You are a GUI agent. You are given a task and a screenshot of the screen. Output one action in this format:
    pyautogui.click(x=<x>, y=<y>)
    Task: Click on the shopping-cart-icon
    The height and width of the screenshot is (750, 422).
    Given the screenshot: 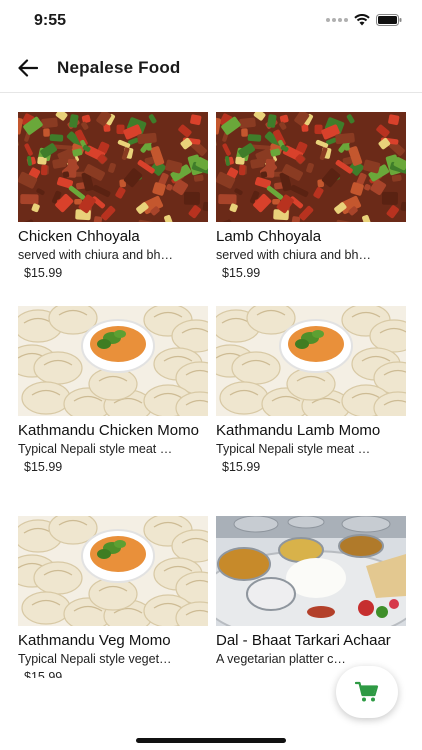 What is the action you would take?
    pyautogui.click(x=367, y=691)
    